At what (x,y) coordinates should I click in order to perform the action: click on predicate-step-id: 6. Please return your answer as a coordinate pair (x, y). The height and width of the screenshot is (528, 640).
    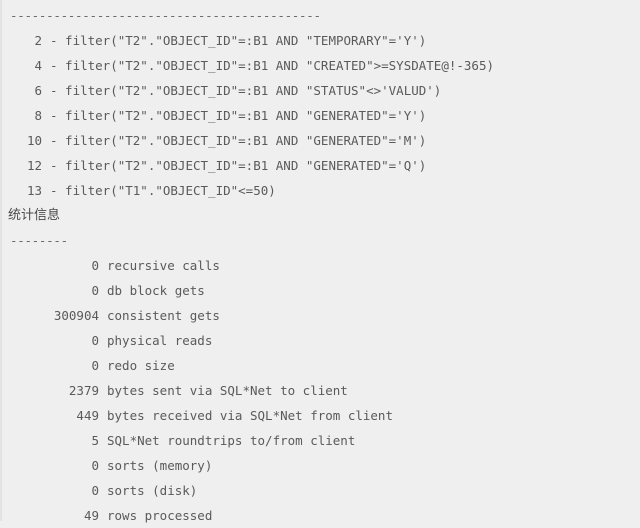
    Looking at the image, I should click on (38, 90).